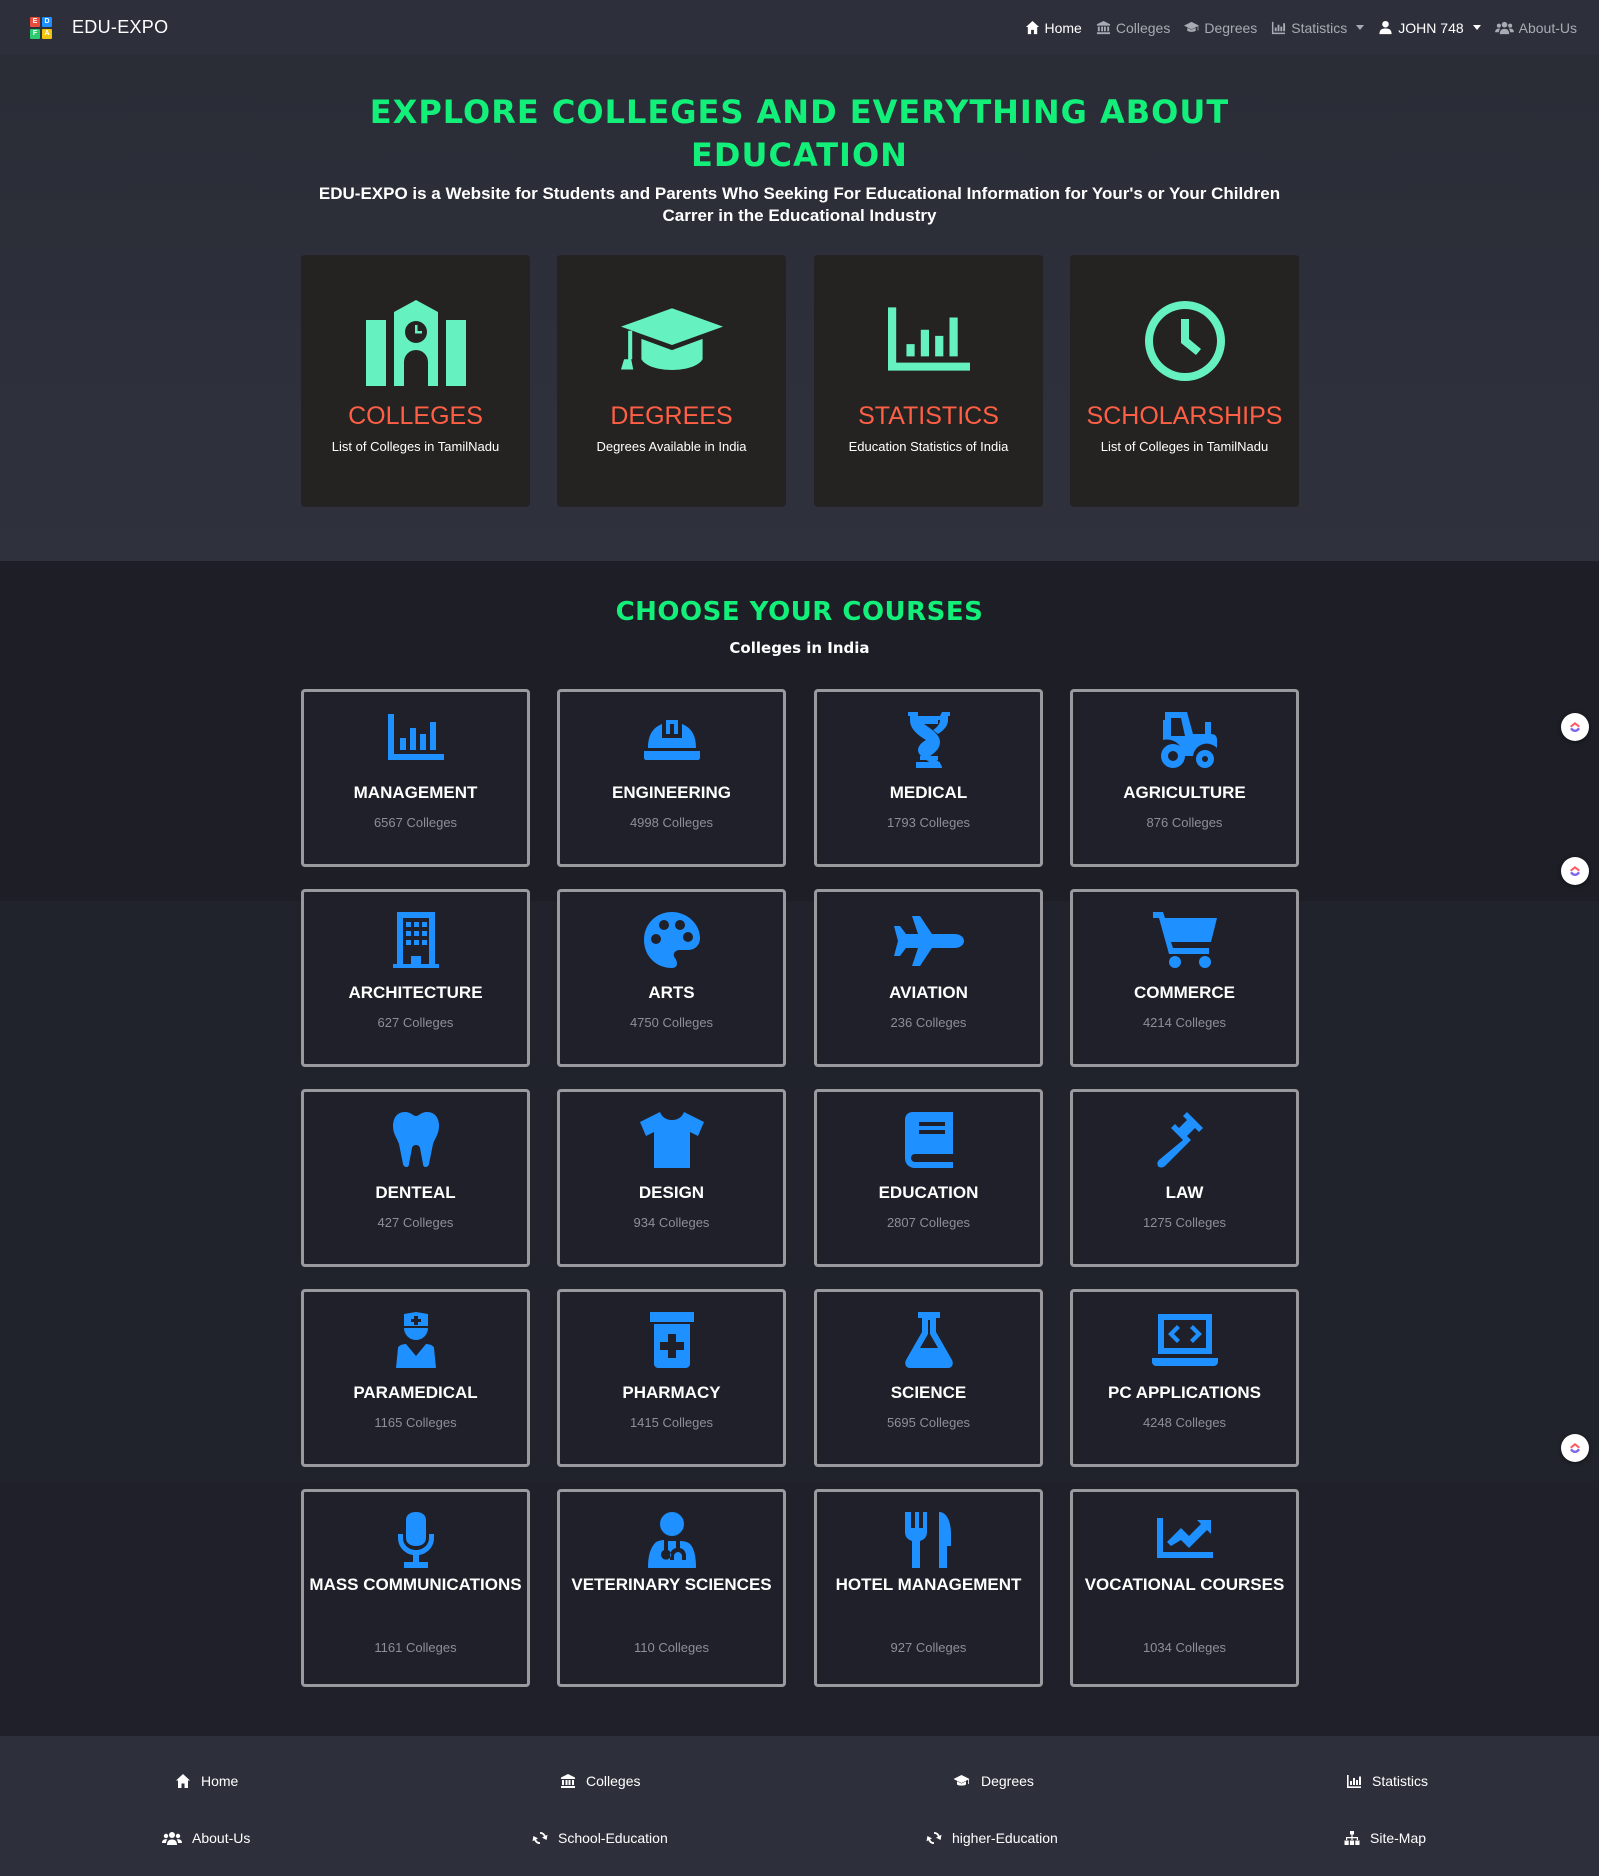 The width and height of the screenshot is (1599, 1876). Describe the element at coordinates (993, 1781) in the screenshot. I see `footer-link-degrees: Degrees` at that location.